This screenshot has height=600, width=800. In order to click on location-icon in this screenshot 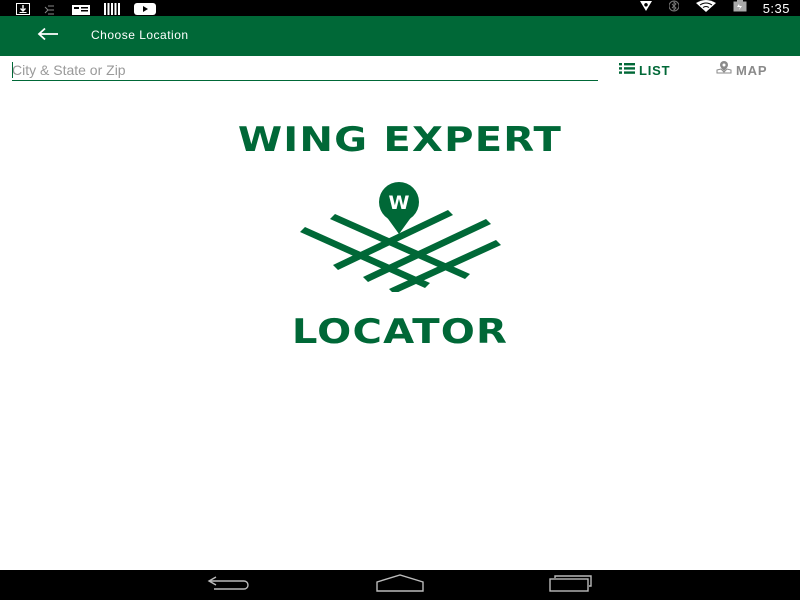, I will do `click(646, 8)`.